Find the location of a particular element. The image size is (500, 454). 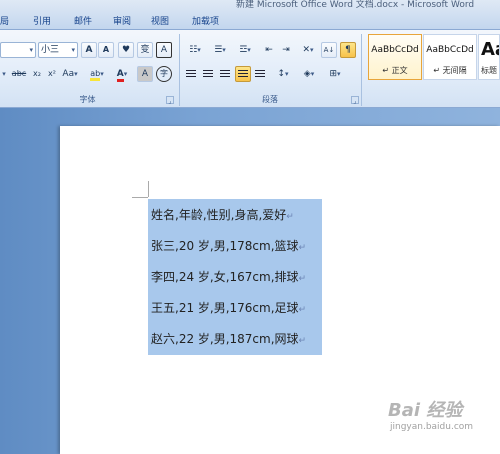

align-right-button is located at coordinates (225, 74).